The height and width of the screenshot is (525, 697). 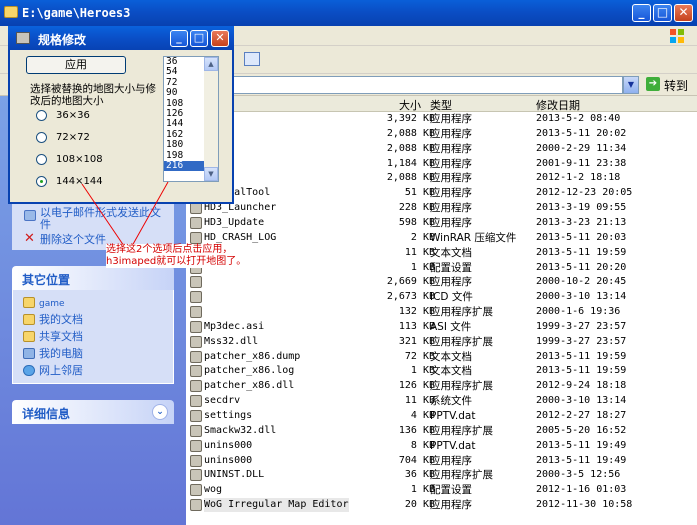 What do you see at coordinates (581, 415) in the screenshot?
I see `file-date: 2012-2-27 18:27` at bounding box center [581, 415].